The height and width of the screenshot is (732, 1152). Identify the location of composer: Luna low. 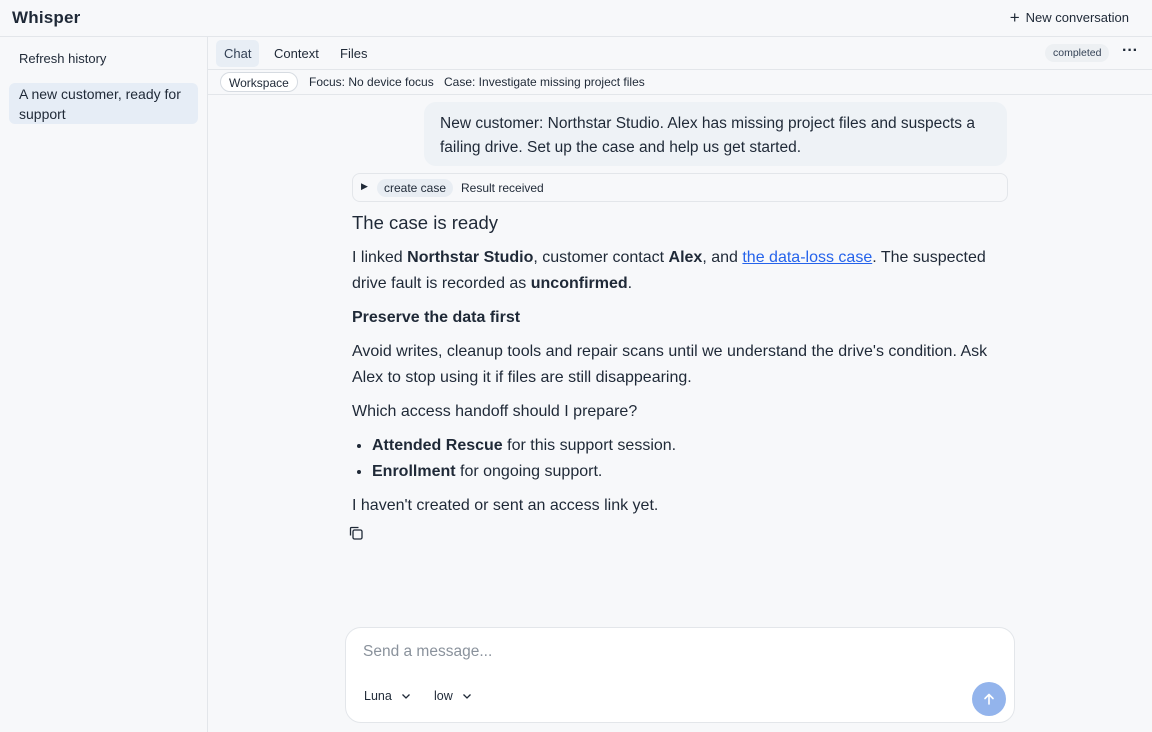
(680, 675).